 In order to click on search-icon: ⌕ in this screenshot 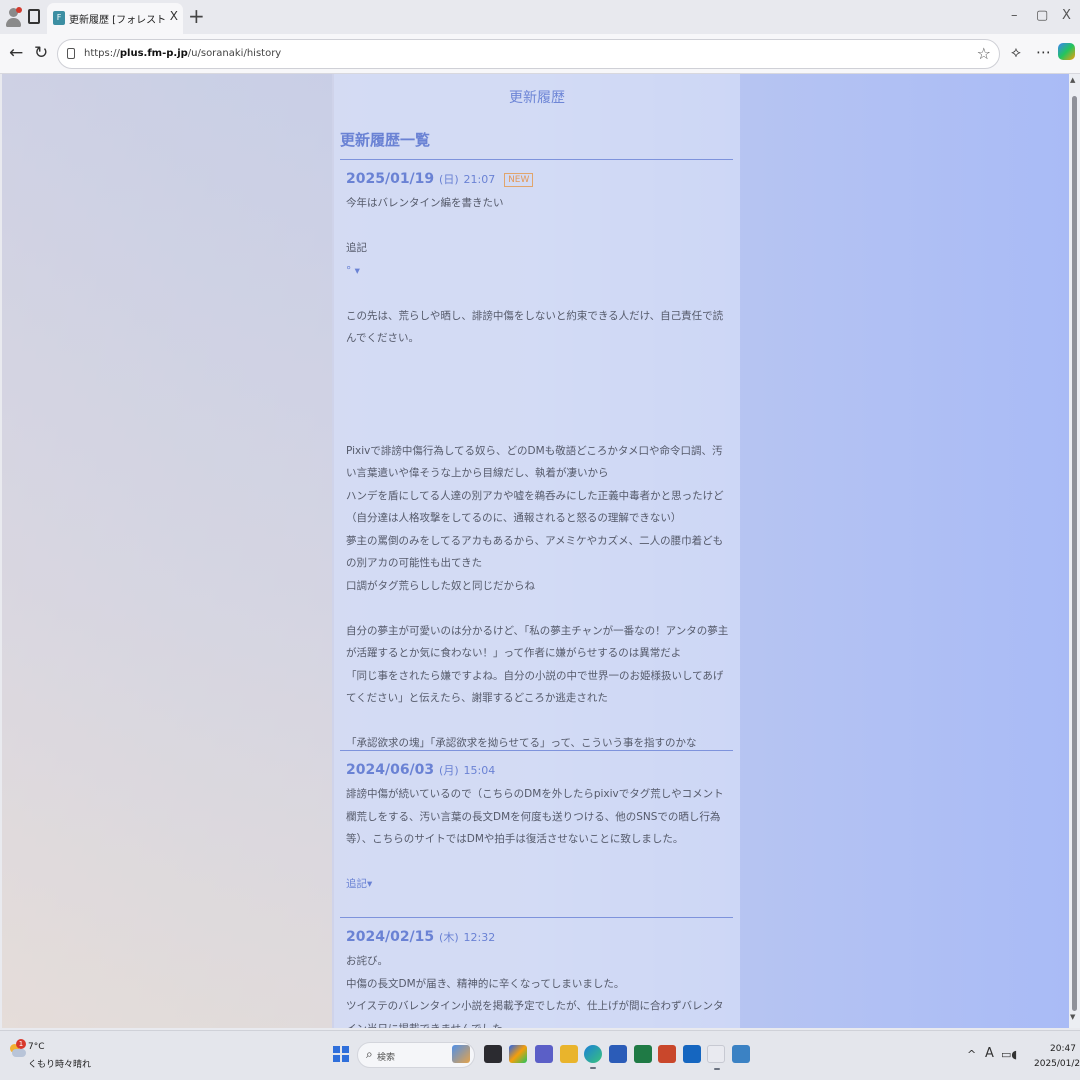, I will do `click(369, 1054)`.